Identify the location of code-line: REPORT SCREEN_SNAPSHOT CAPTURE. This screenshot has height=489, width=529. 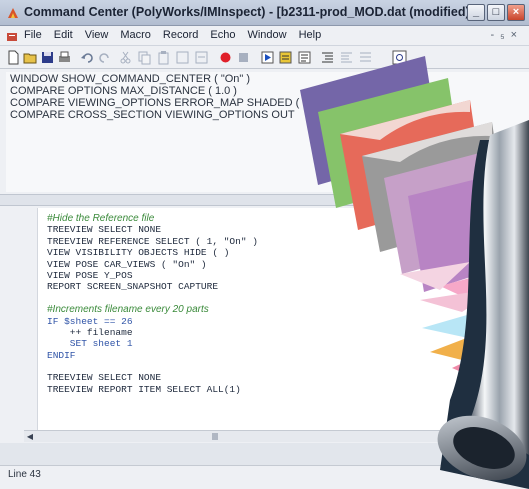
(133, 287).